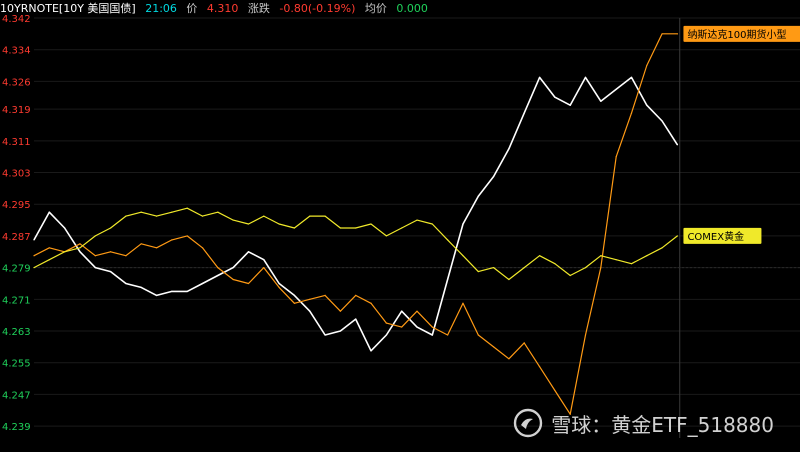 The width and height of the screenshot is (800, 452). Describe the element at coordinates (355, 244) in the screenshot. I see `series-line` at that location.